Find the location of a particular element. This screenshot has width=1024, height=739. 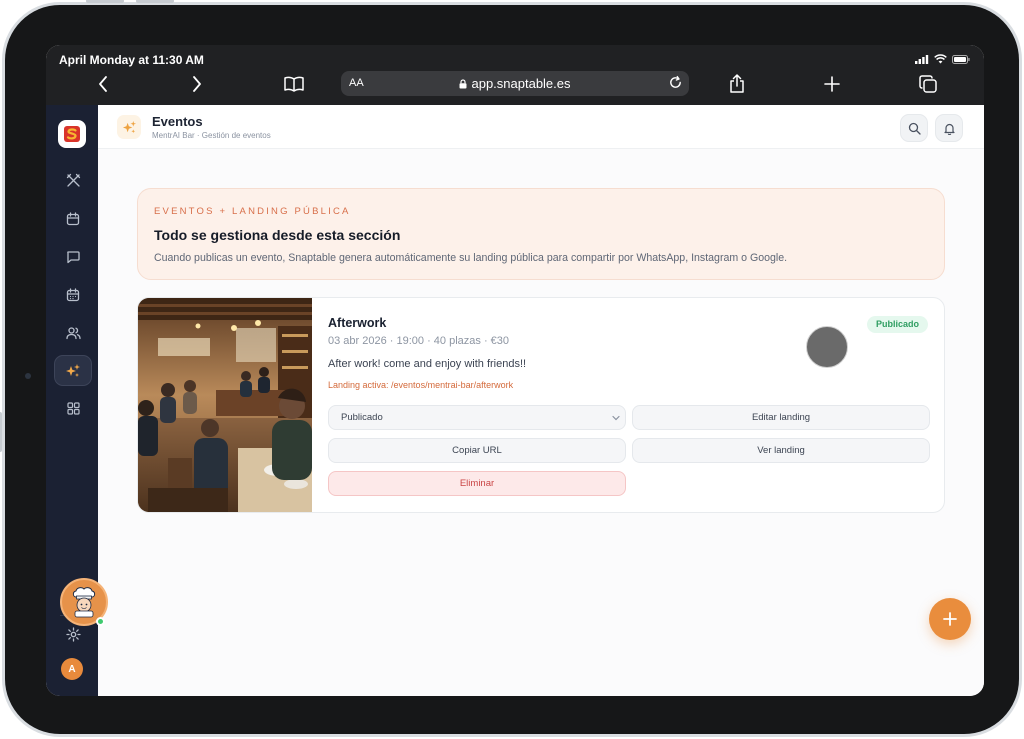

calendar-grid-icon is located at coordinates (73, 294).